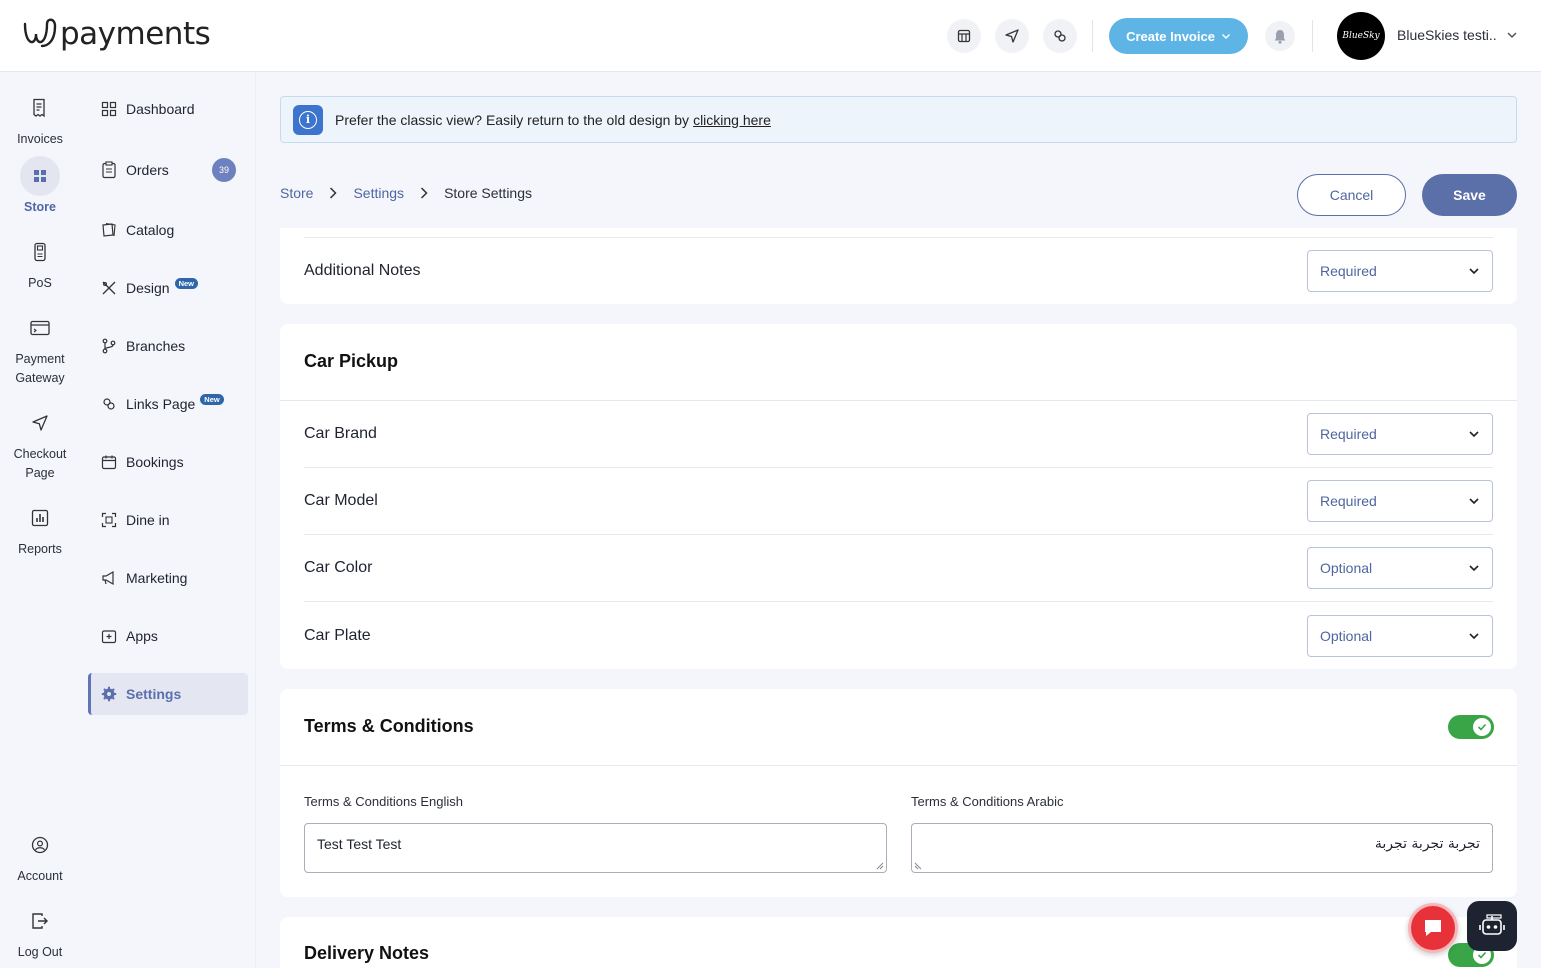 The image size is (1541, 968). Describe the element at coordinates (1280, 36) in the screenshot. I see `notifications-bell-icon` at that location.